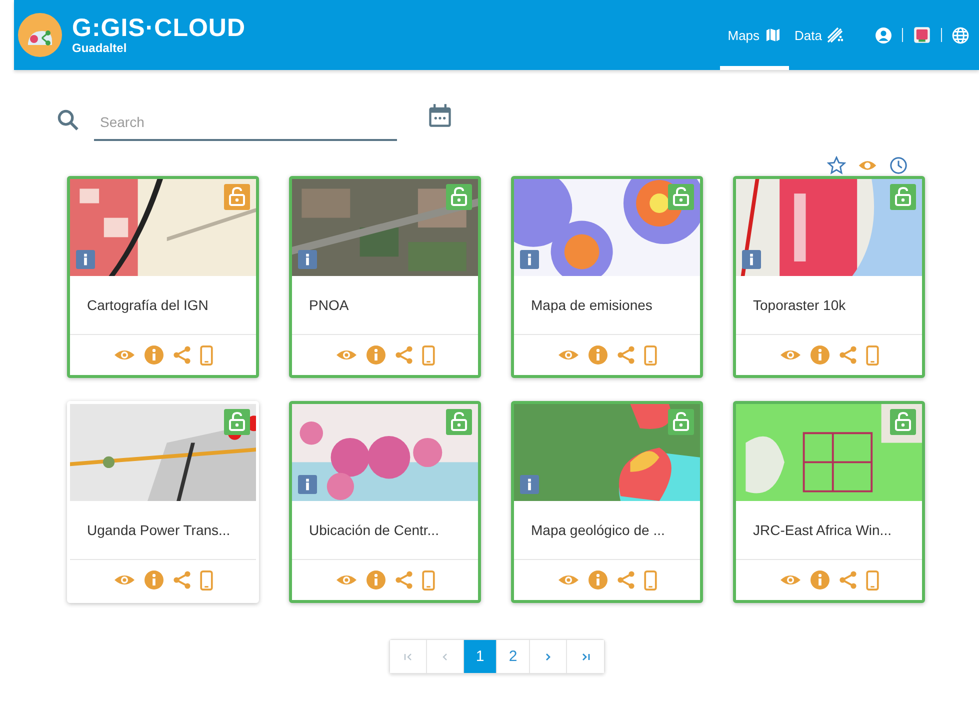  Describe the element at coordinates (68, 120) in the screenshot. I see `search-icon` at that location.